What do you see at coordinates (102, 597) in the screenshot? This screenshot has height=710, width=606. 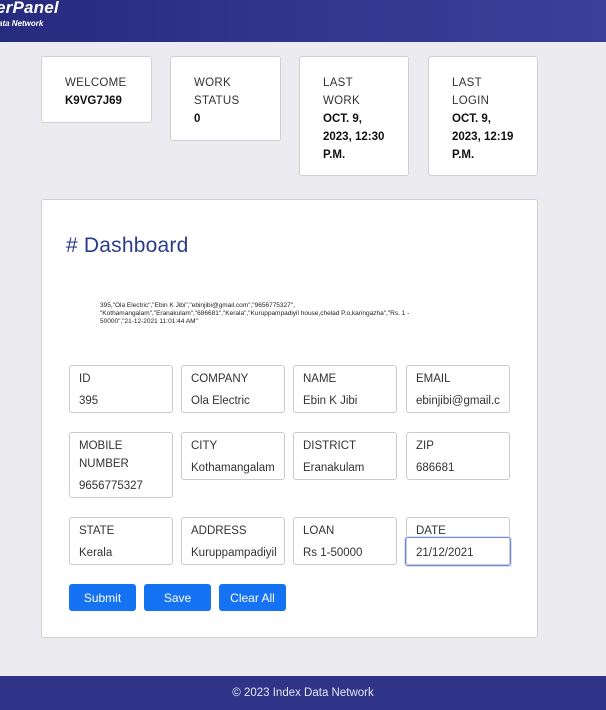 I see `submit-button: Submit` at bounding box center [102, 597].